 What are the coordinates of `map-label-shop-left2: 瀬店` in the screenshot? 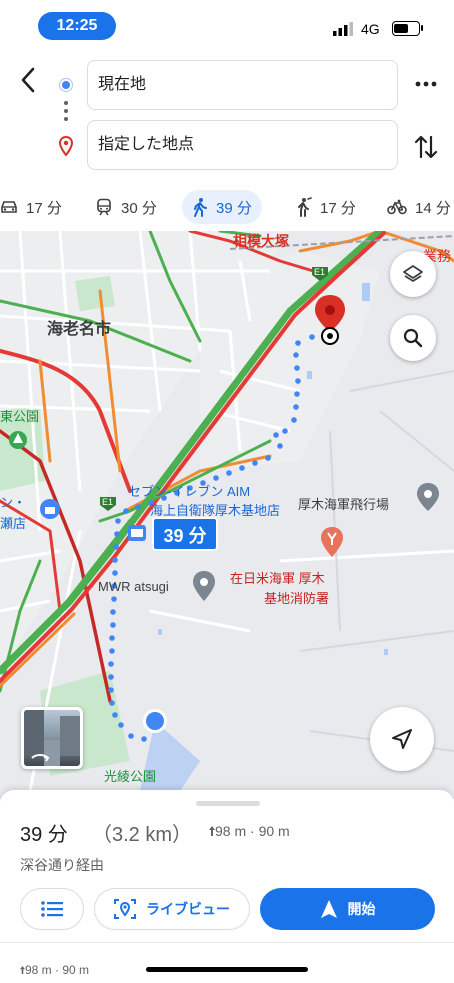 It's located at (13, 523).